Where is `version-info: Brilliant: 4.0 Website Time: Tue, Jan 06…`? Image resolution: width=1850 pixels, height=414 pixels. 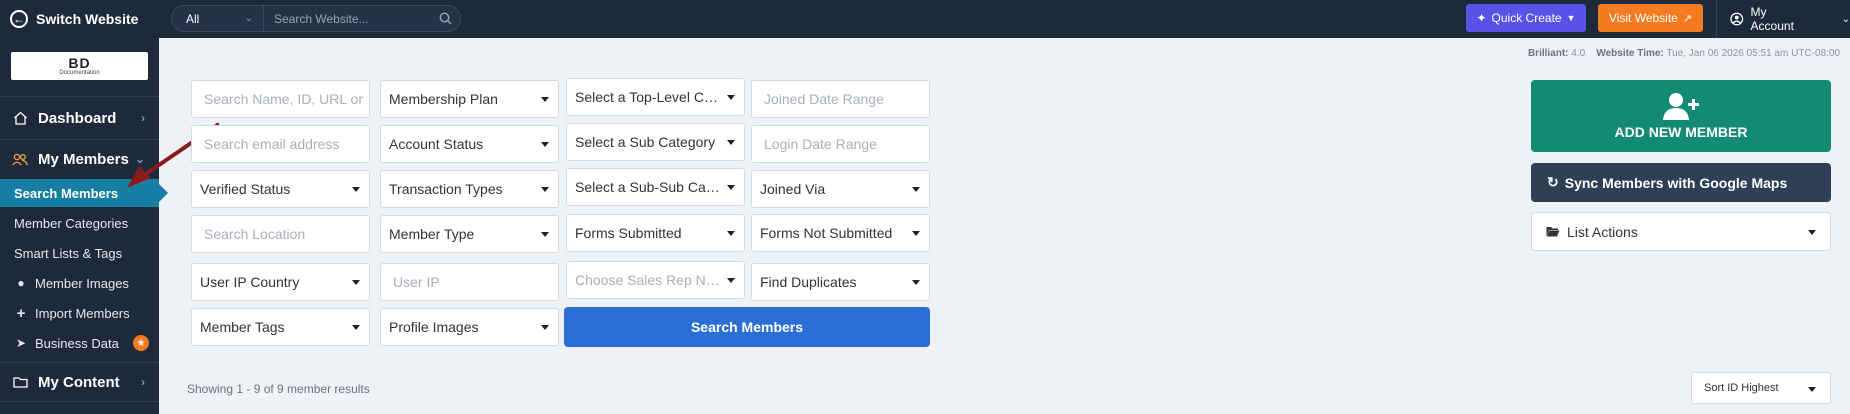
version-info: Brilliant: 4.0 Website Time: Tue, Jan 06… is located at coordinates (1683, 53).